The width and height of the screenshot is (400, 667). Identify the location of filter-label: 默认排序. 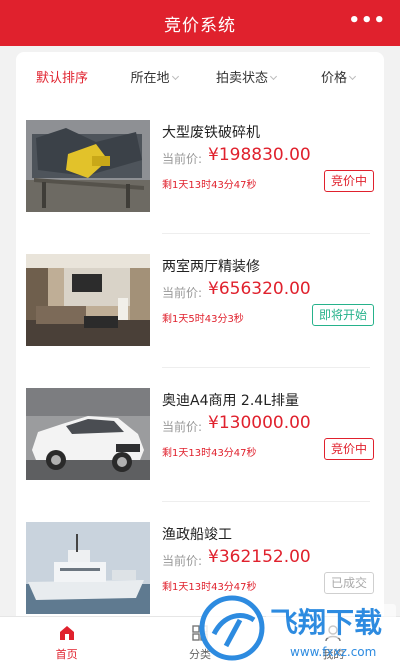
(61, 78).